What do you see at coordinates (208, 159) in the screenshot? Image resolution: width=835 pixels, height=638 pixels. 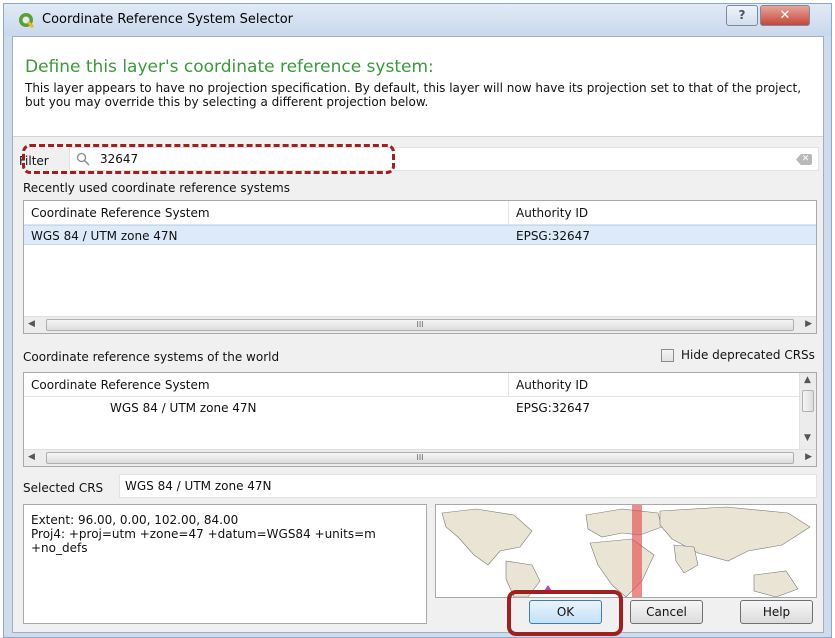 I see `filter-highlight-annotation` at bounding box center [208, 159].